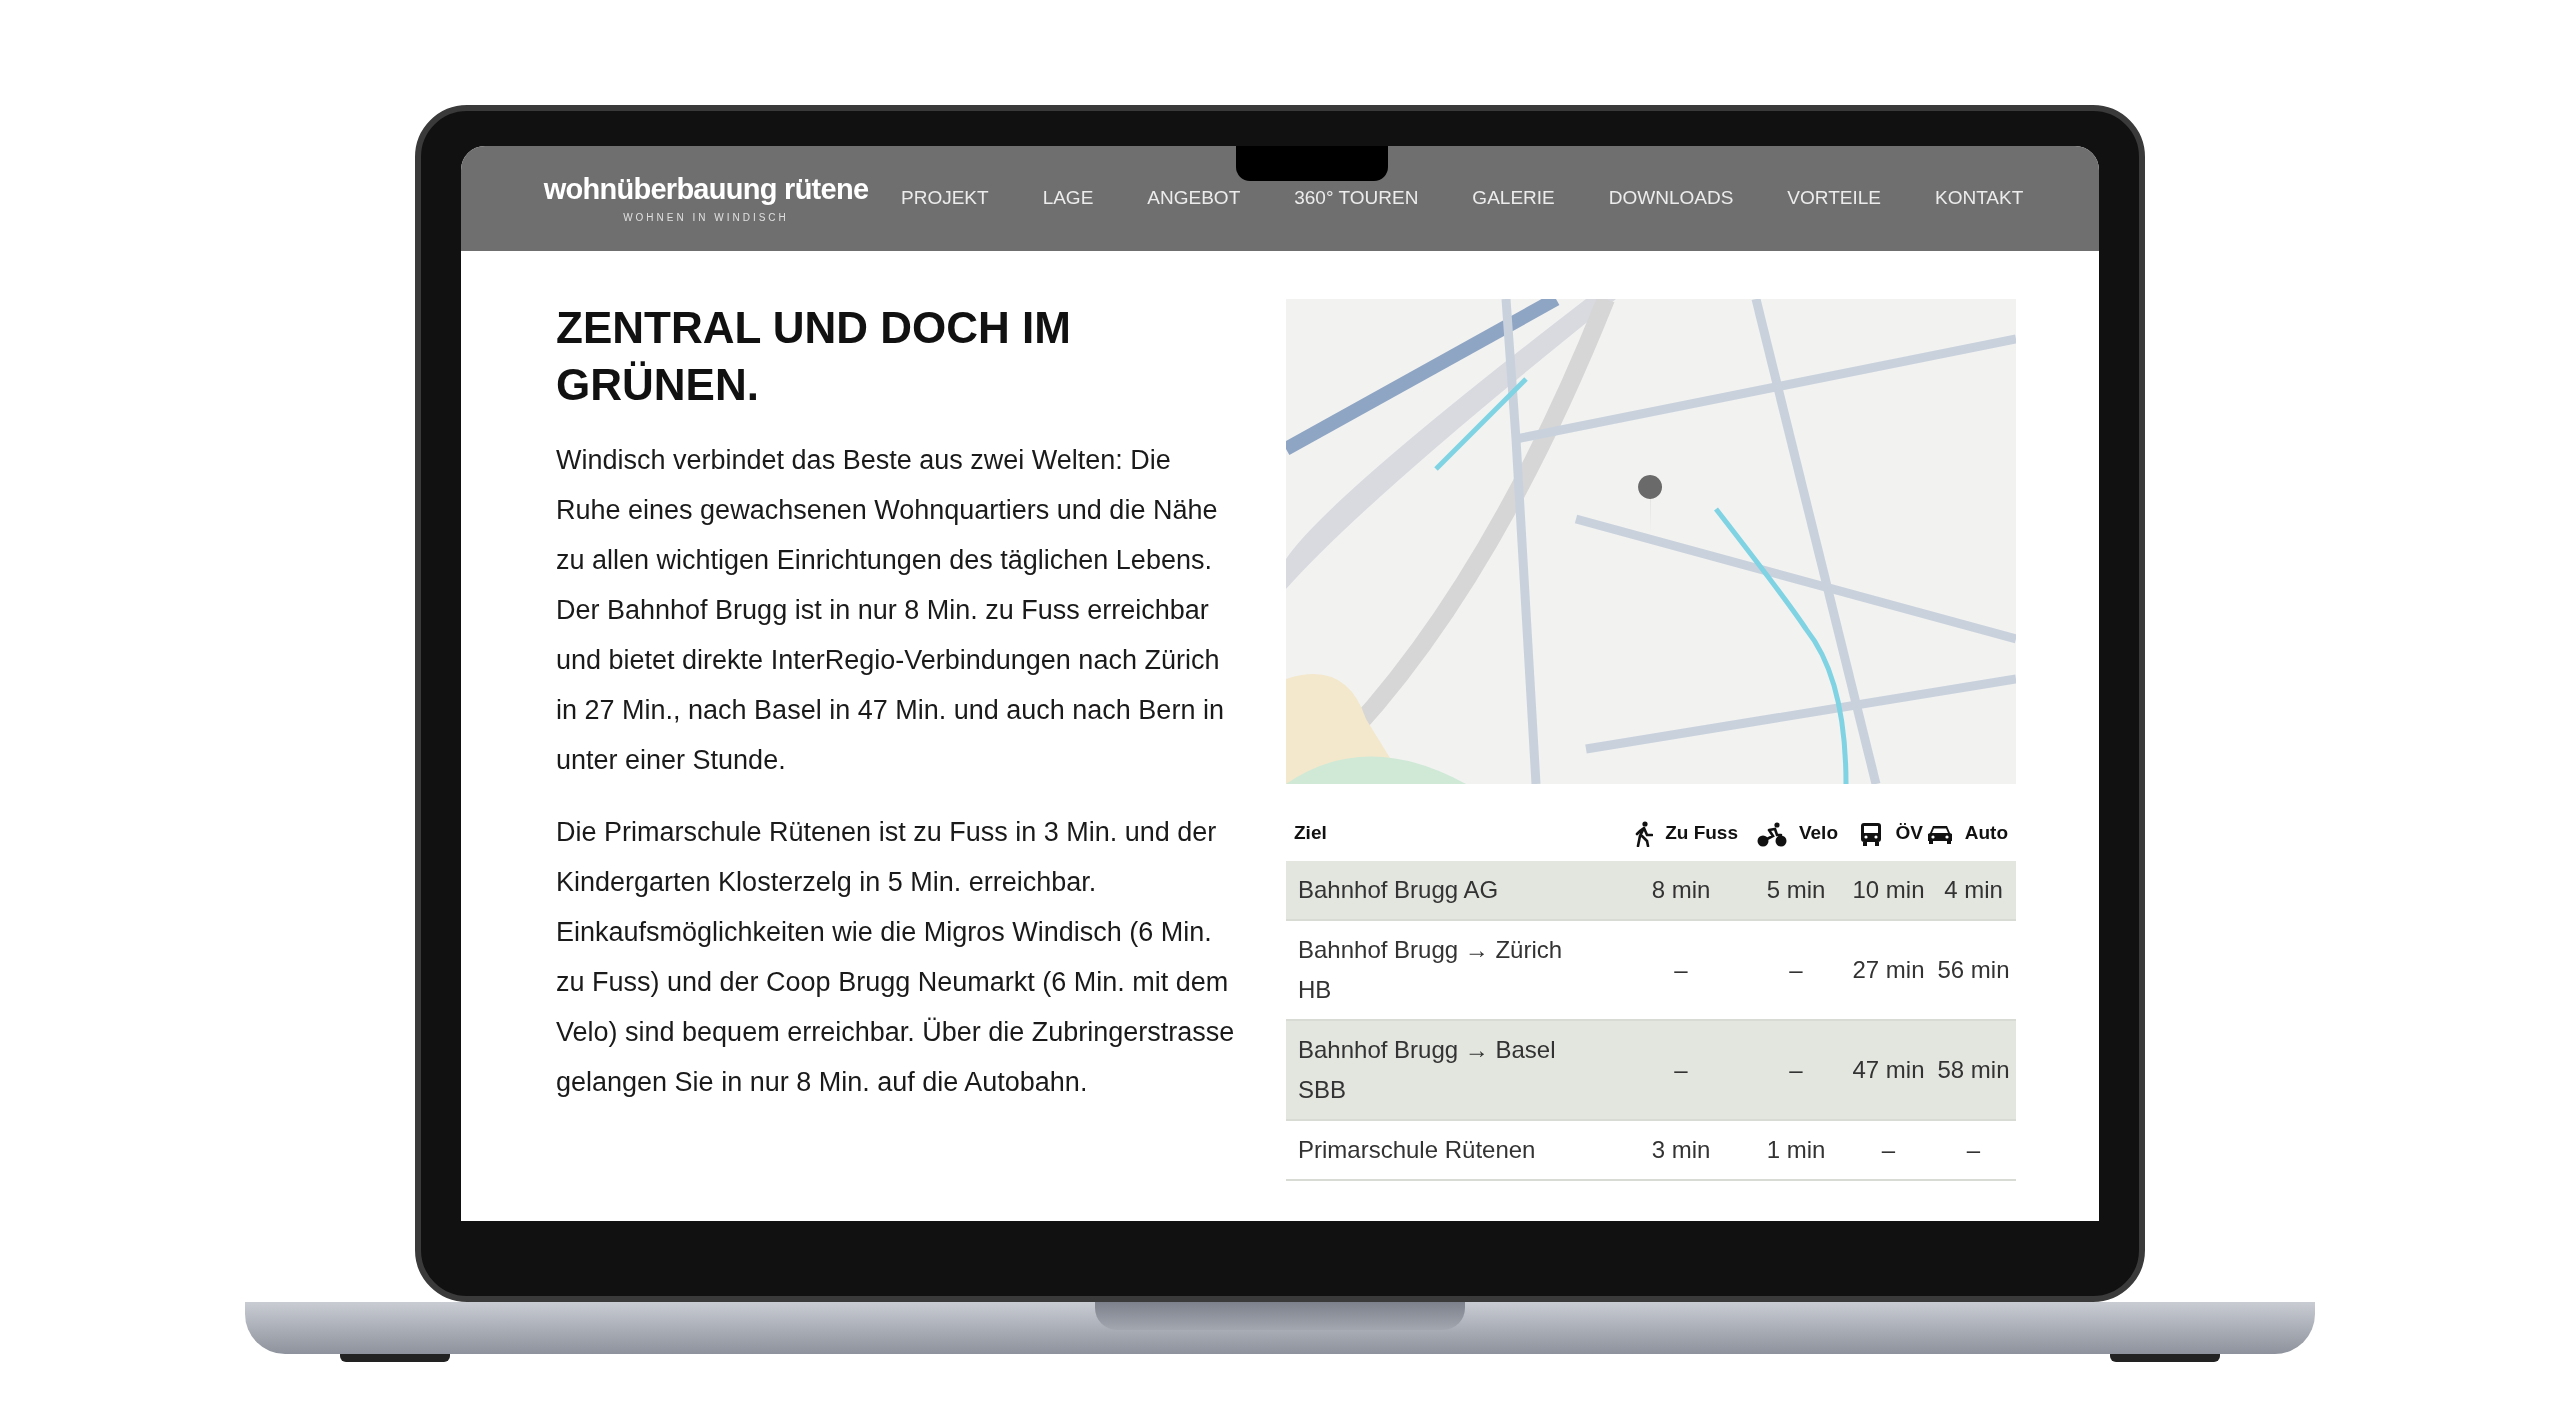 The image size is (2560, 1405). What do you see at coordinates (1701, 833) in the screenshot?
I see `column-header: Zu Fuss` at bounding box center [1701, 833].